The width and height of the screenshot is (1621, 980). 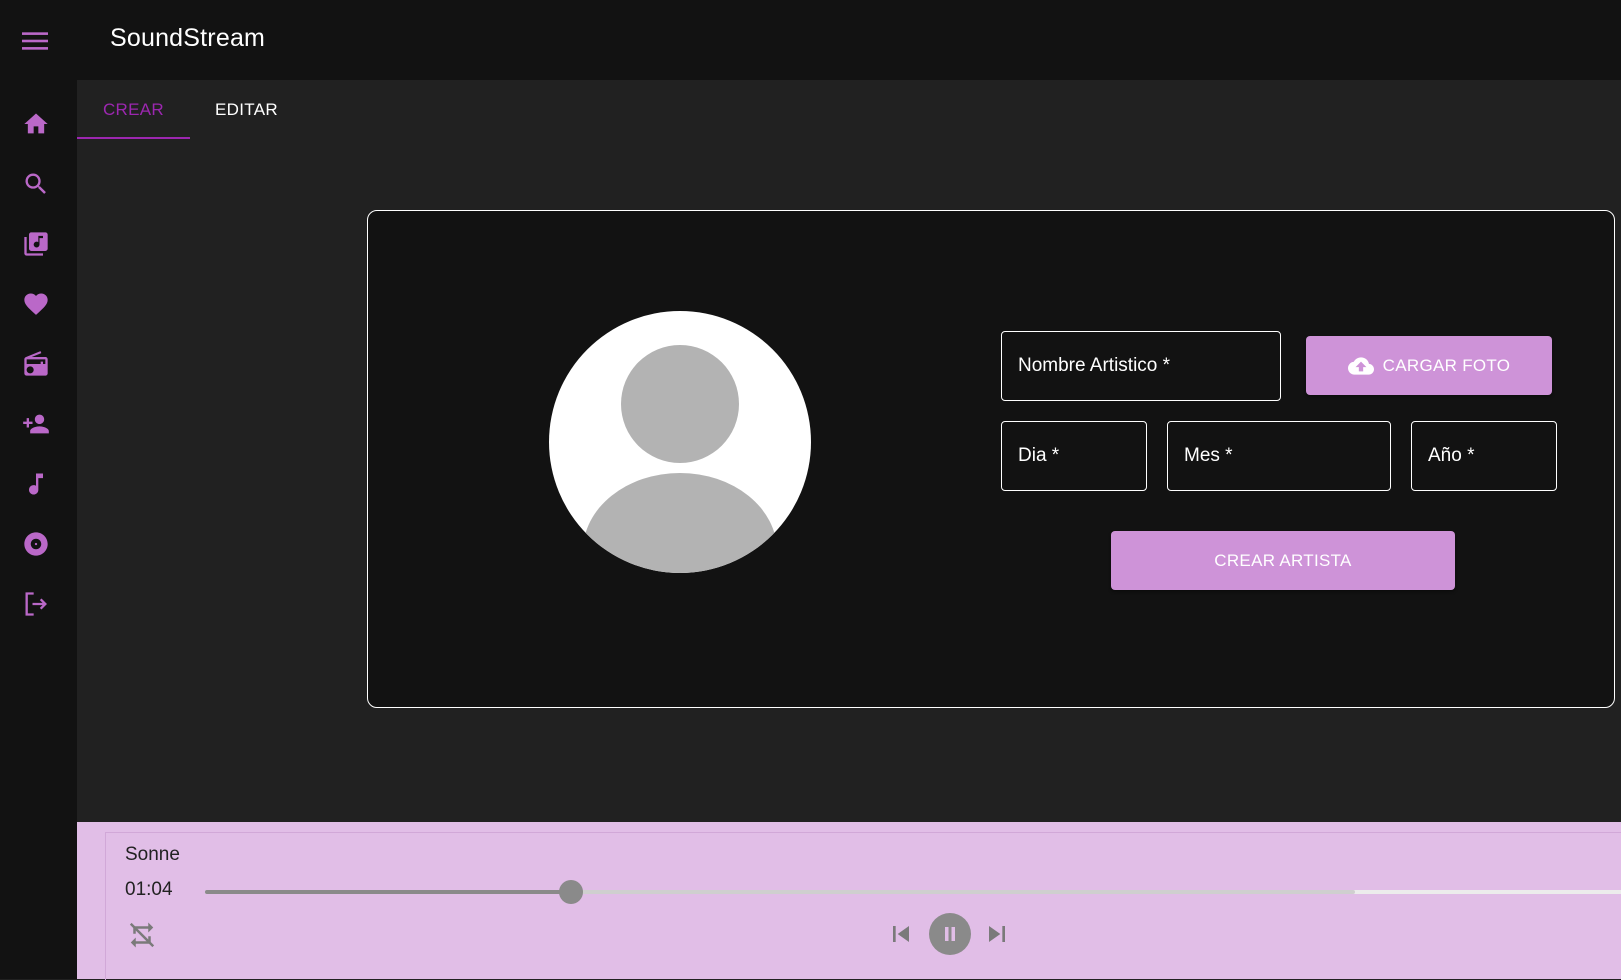 I want to click on repeat-off-icon, so click(x=142, y=935).